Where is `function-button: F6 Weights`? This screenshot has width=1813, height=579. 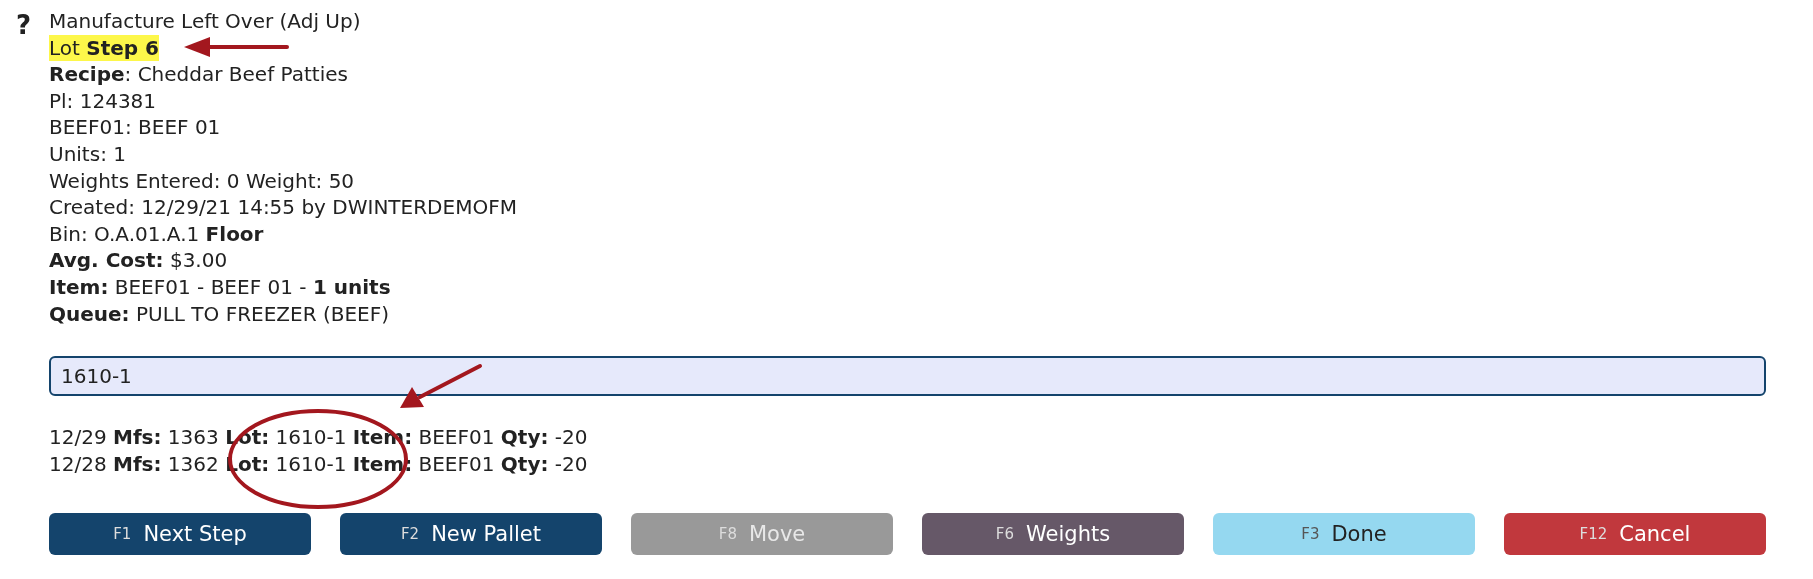 function-button: F6 Weights is located at coordinates (1053, 534).